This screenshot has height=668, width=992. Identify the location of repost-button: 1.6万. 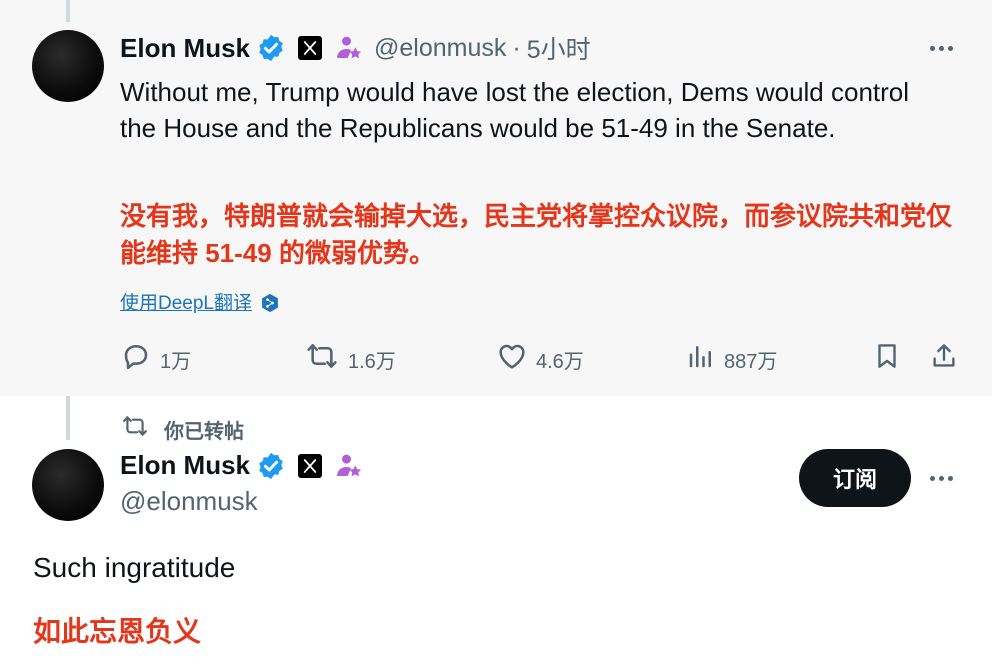
(350, 359).